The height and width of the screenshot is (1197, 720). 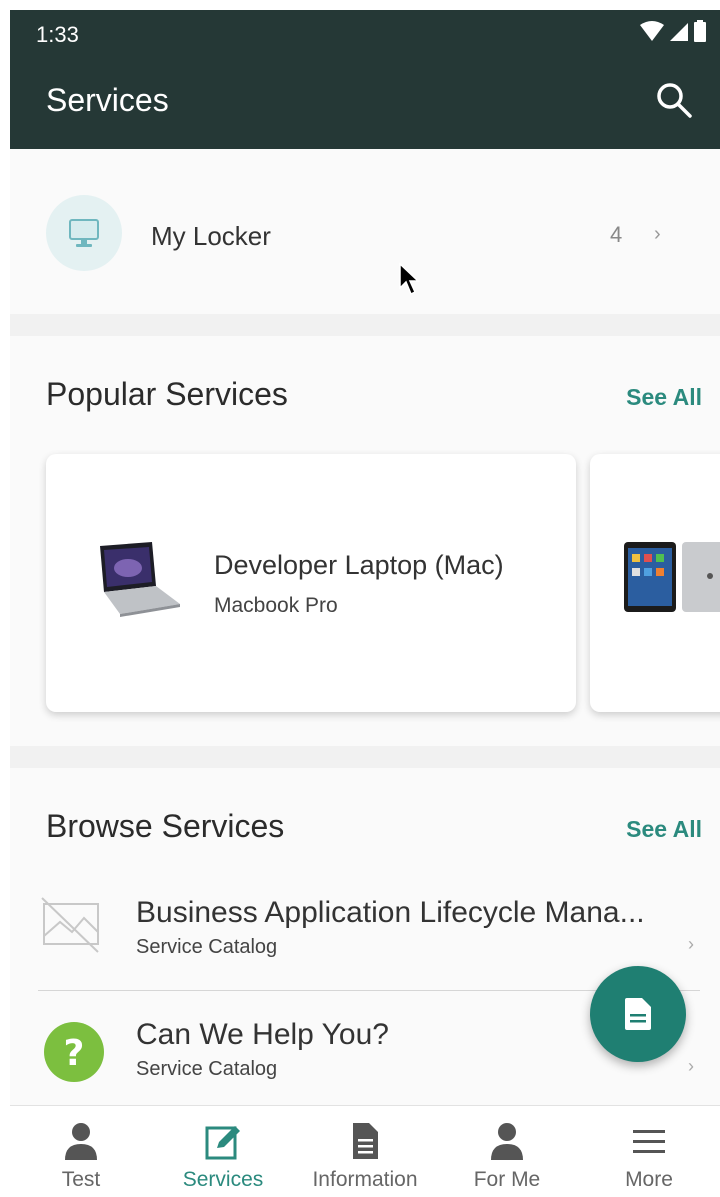 I want to click on wifi-icon, so click(x=652, y=31).